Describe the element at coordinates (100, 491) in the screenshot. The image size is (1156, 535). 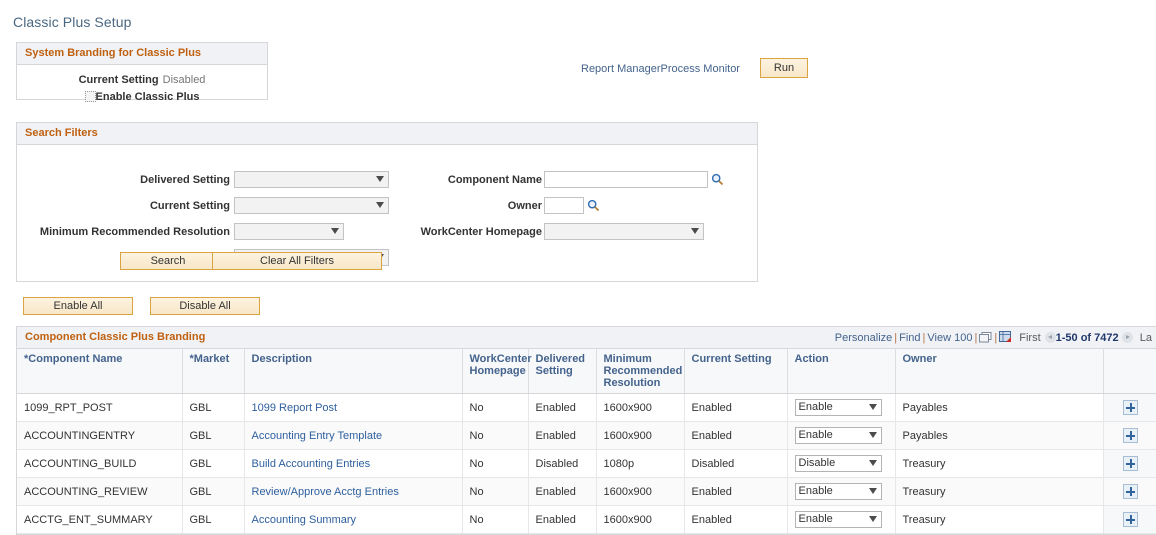
I see `cell-component-name: ACCOUNTING_REVIEW` at that location.